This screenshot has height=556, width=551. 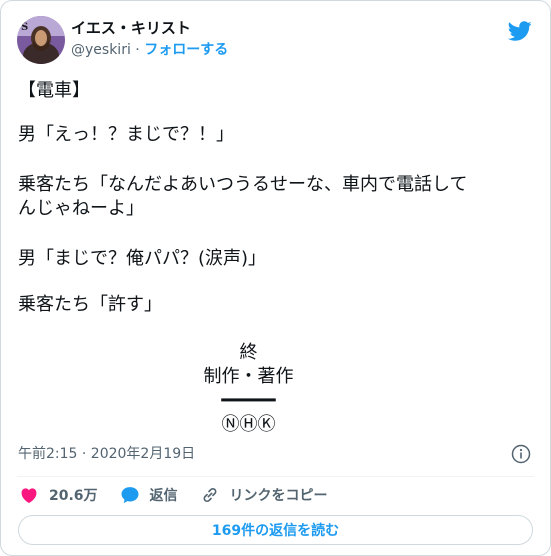 What do you see at coordinates (29, 495) in the screenshot?
I see `heart-icon` at bounding box center [29, 495].